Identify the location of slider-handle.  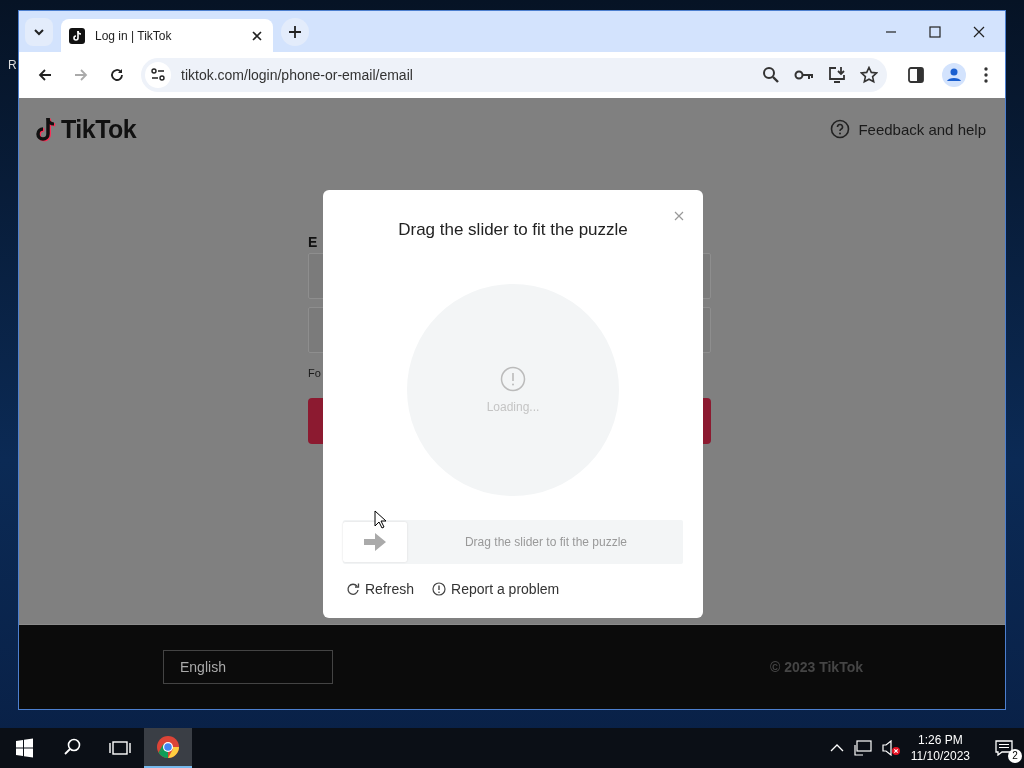
(375, 542).